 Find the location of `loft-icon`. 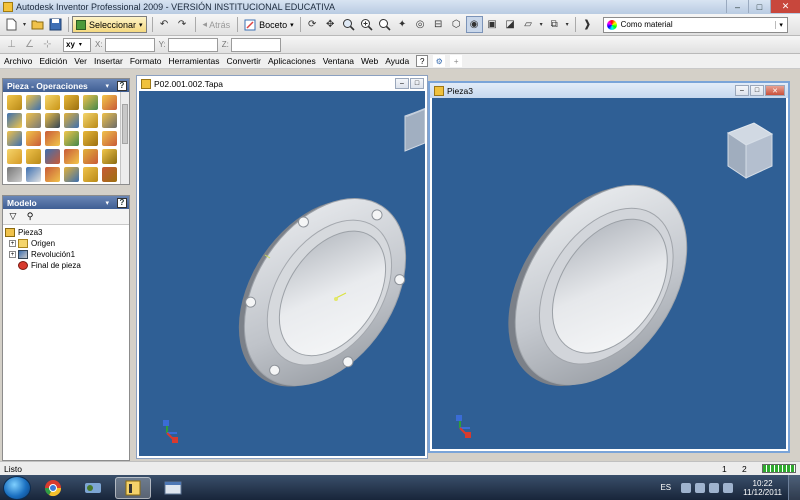

loft-icon is located at coordinates (109, 102).